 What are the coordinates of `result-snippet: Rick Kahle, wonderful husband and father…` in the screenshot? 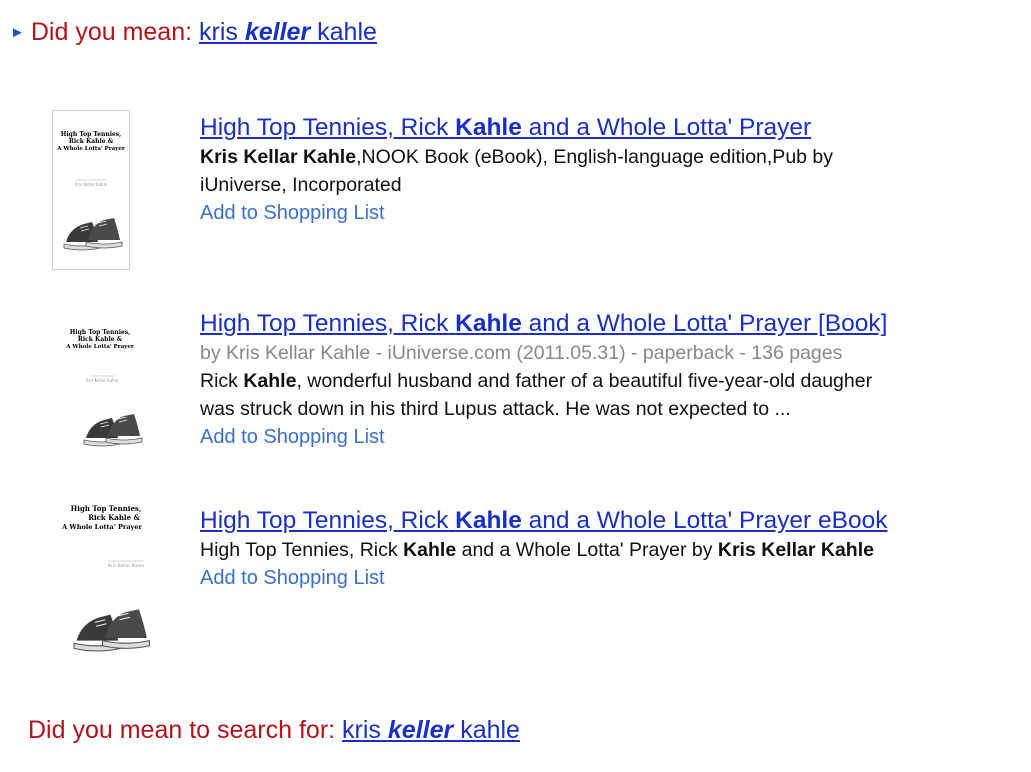 It's located at (536, 381).